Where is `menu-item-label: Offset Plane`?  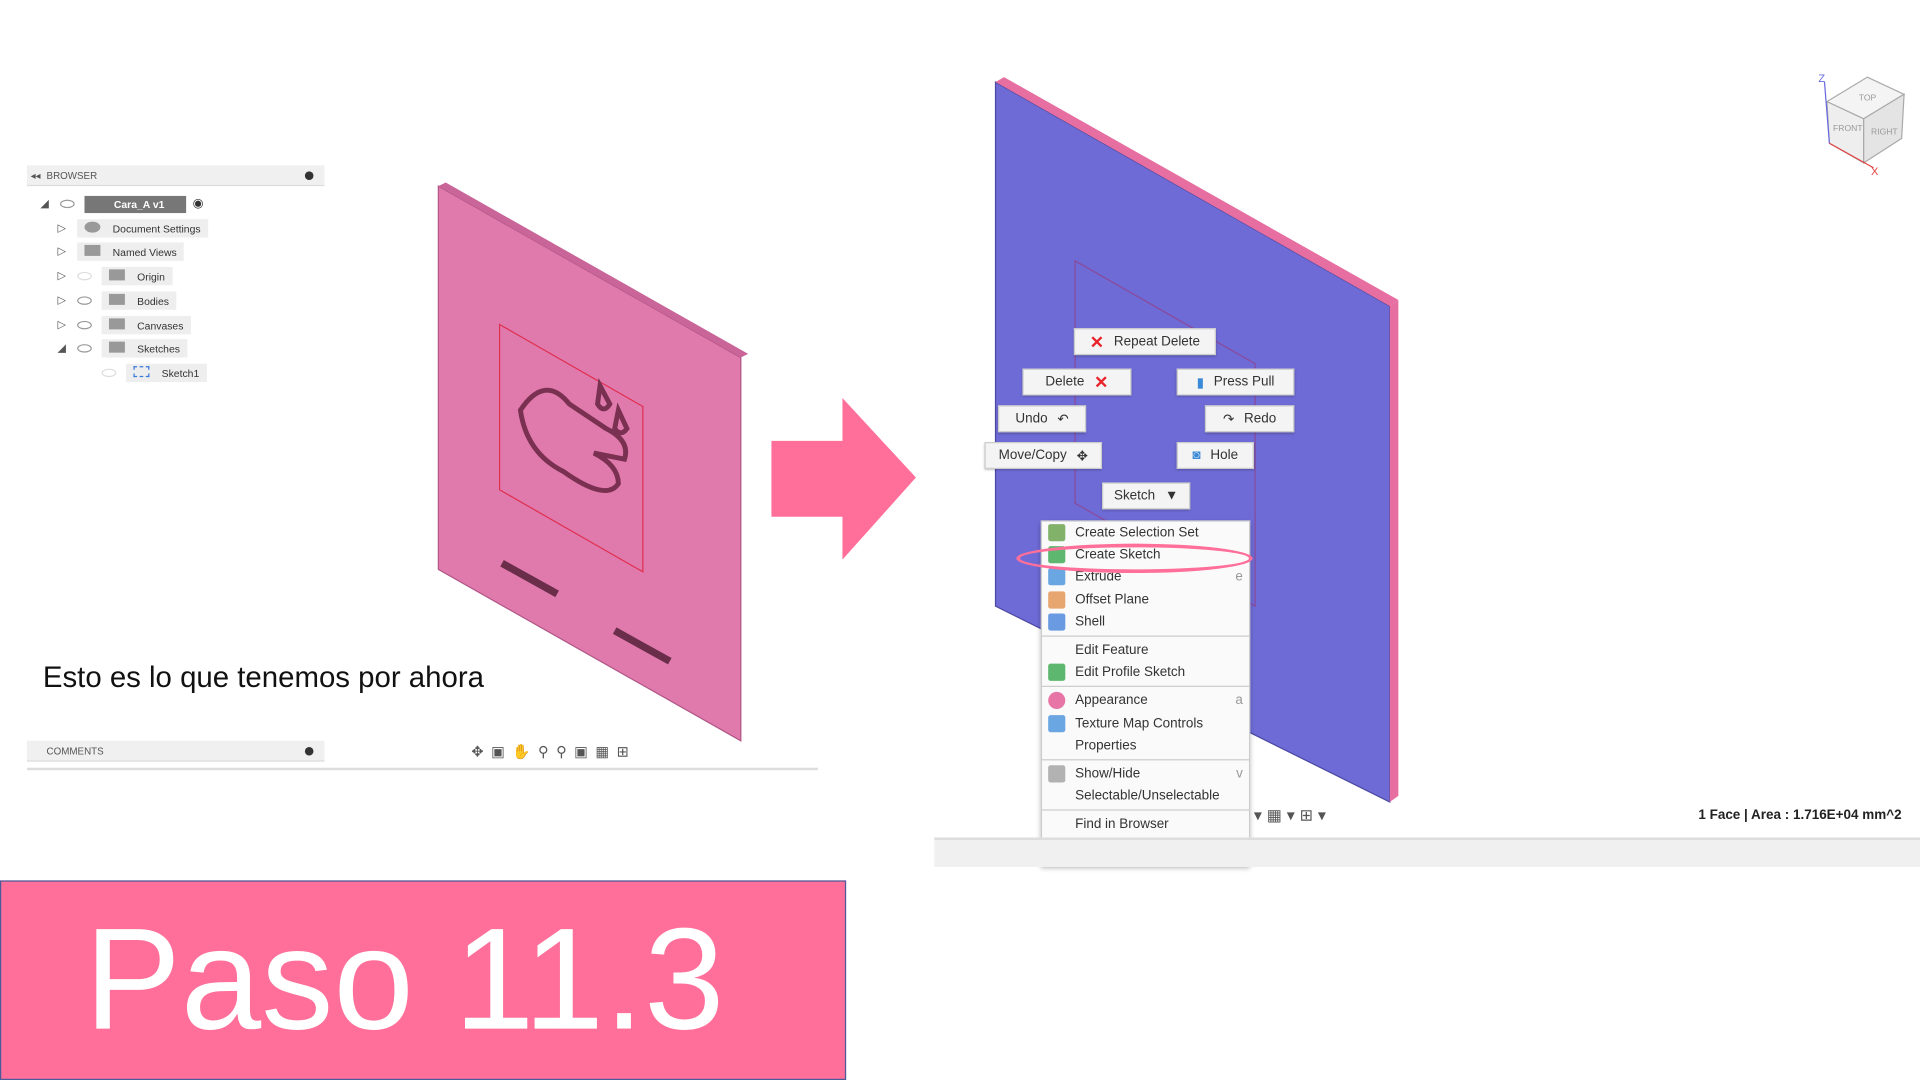 menu-item-label: Offset Plane is located at coordinates (1112, 599).